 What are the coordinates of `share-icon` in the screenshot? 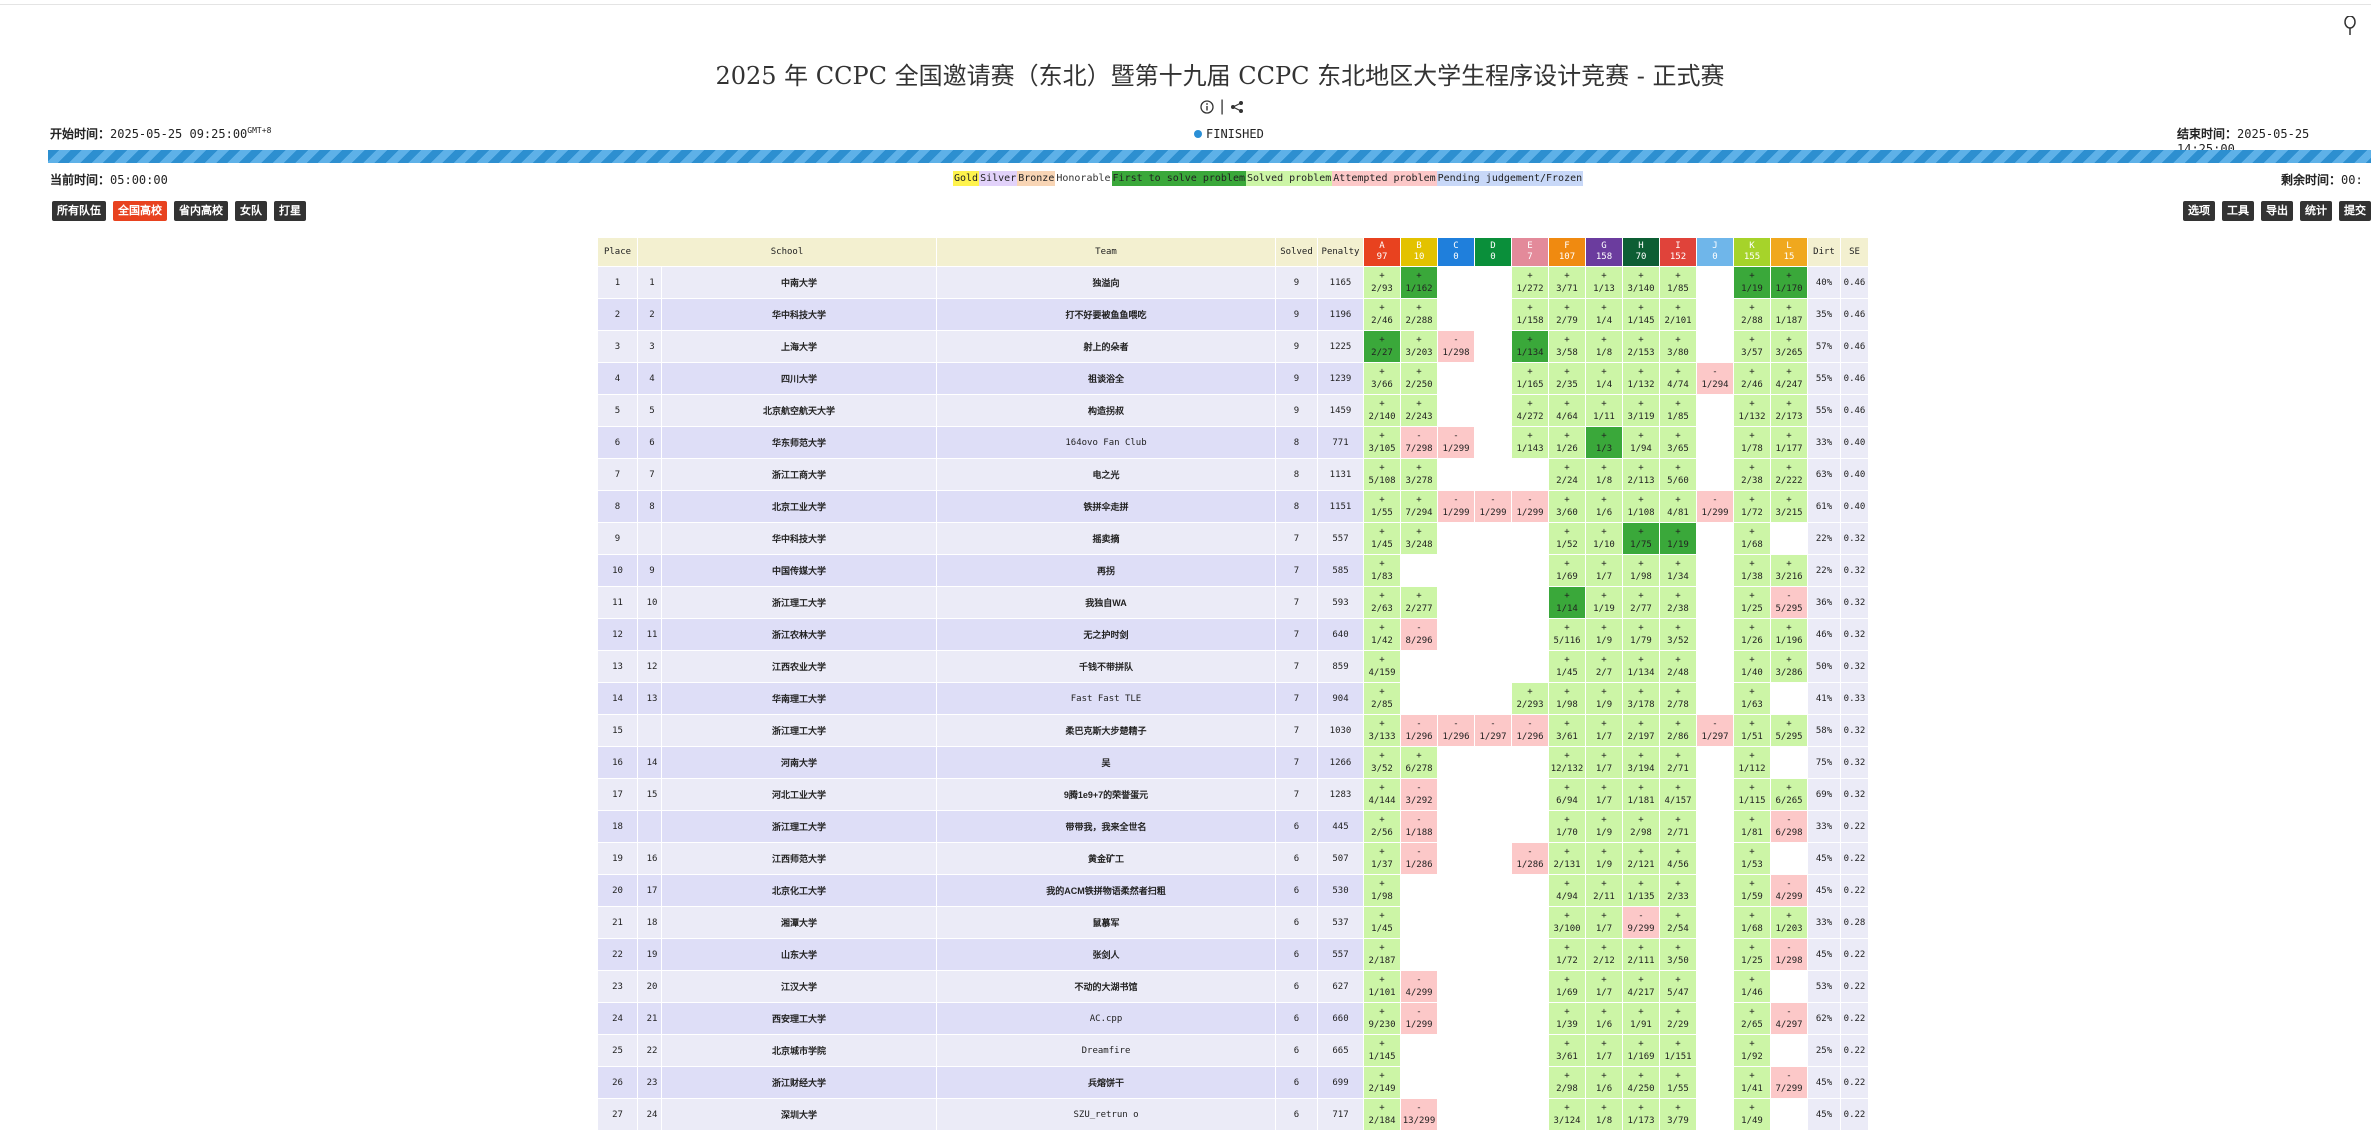 It's located at (1237, 107).